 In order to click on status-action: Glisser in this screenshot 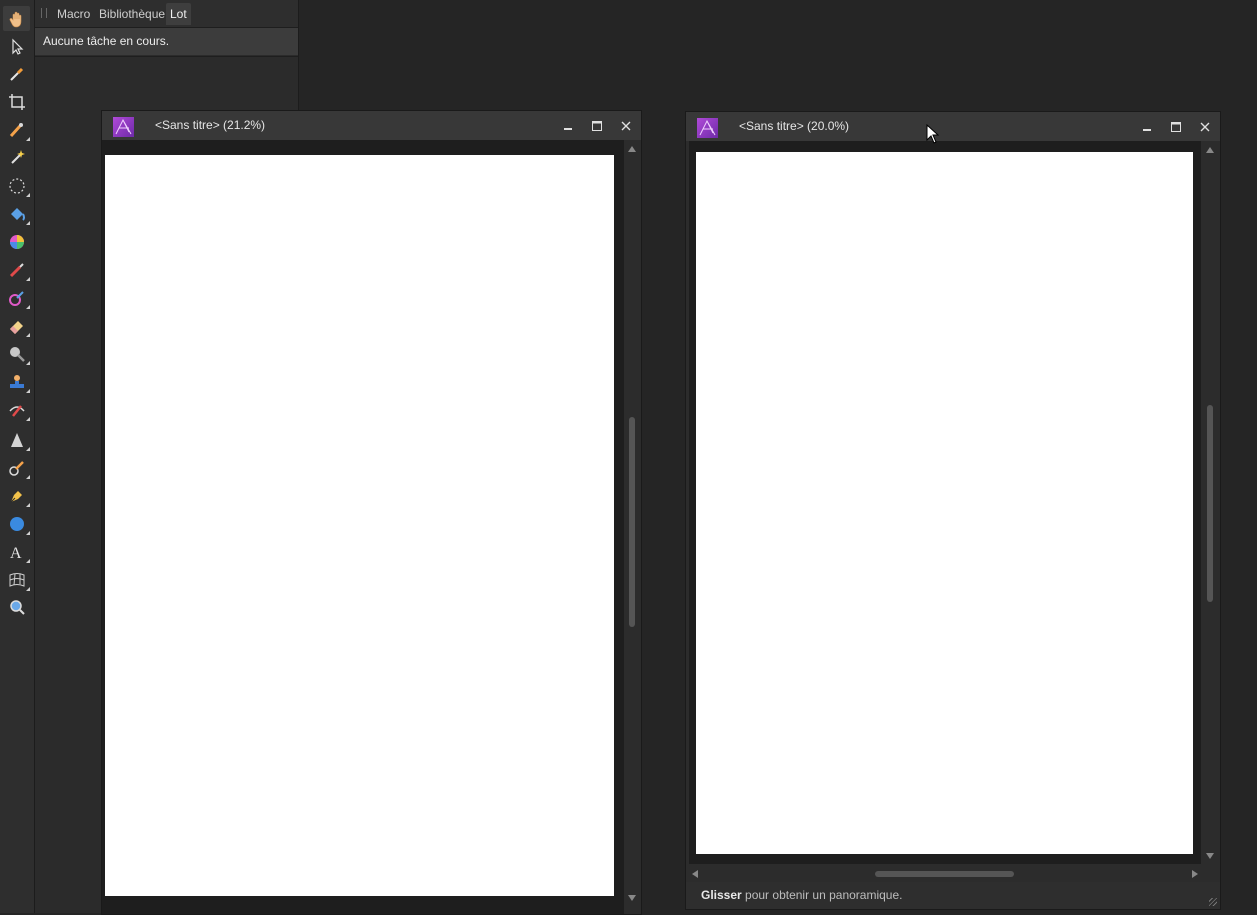, I will do `click(721, 895)`.